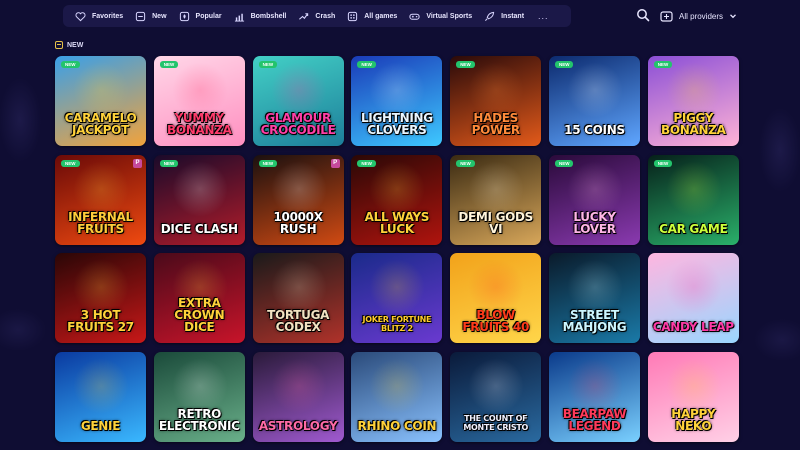  I want to click on category-label: All games, so click(381, 16).